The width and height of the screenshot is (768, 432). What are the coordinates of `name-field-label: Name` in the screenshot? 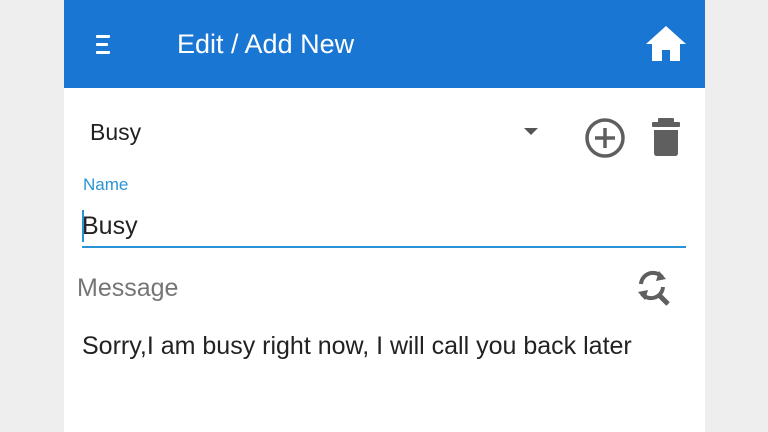 It's located at (106, 184).